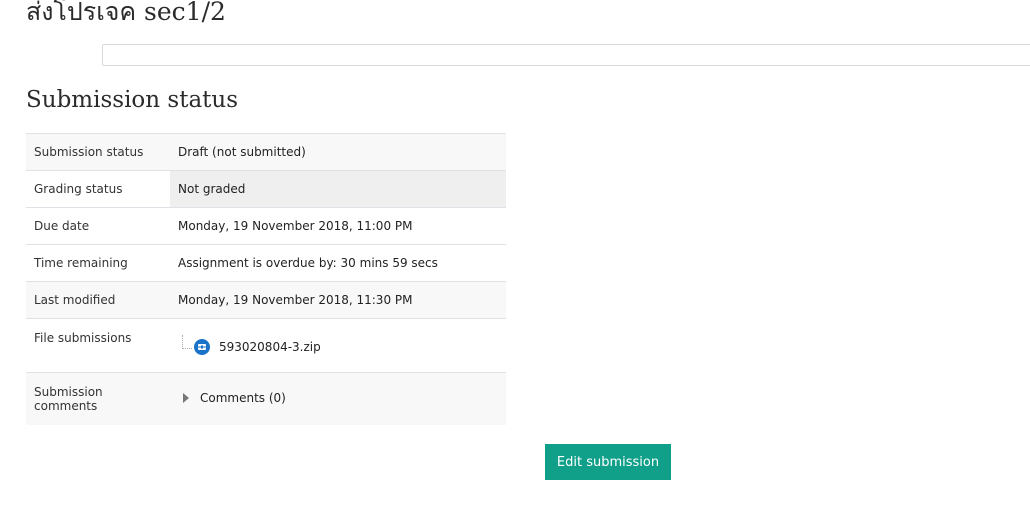 This screenshot has width=1030, height=522. What do you see at coordinates (126, 13) in the screenshot?
I see `page-title: ส่งโปรเจค sec1/2` at bounding box center [126, 13].